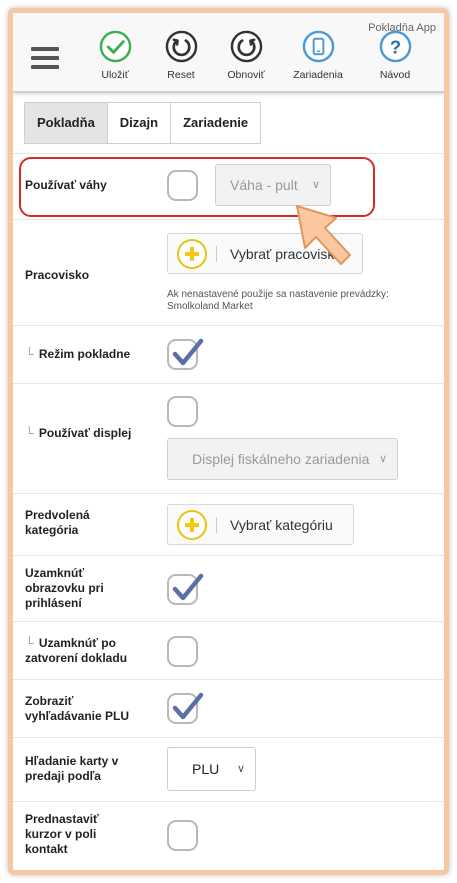 This screenshot has width=457, height=883. I want to click on cashier-mode-label: └ Režim pokladne, so click(81, 354).